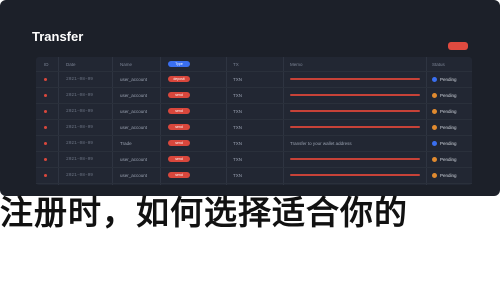 The image size is (500, 300). I want to click on new-transfer-button, so click(458, 46).